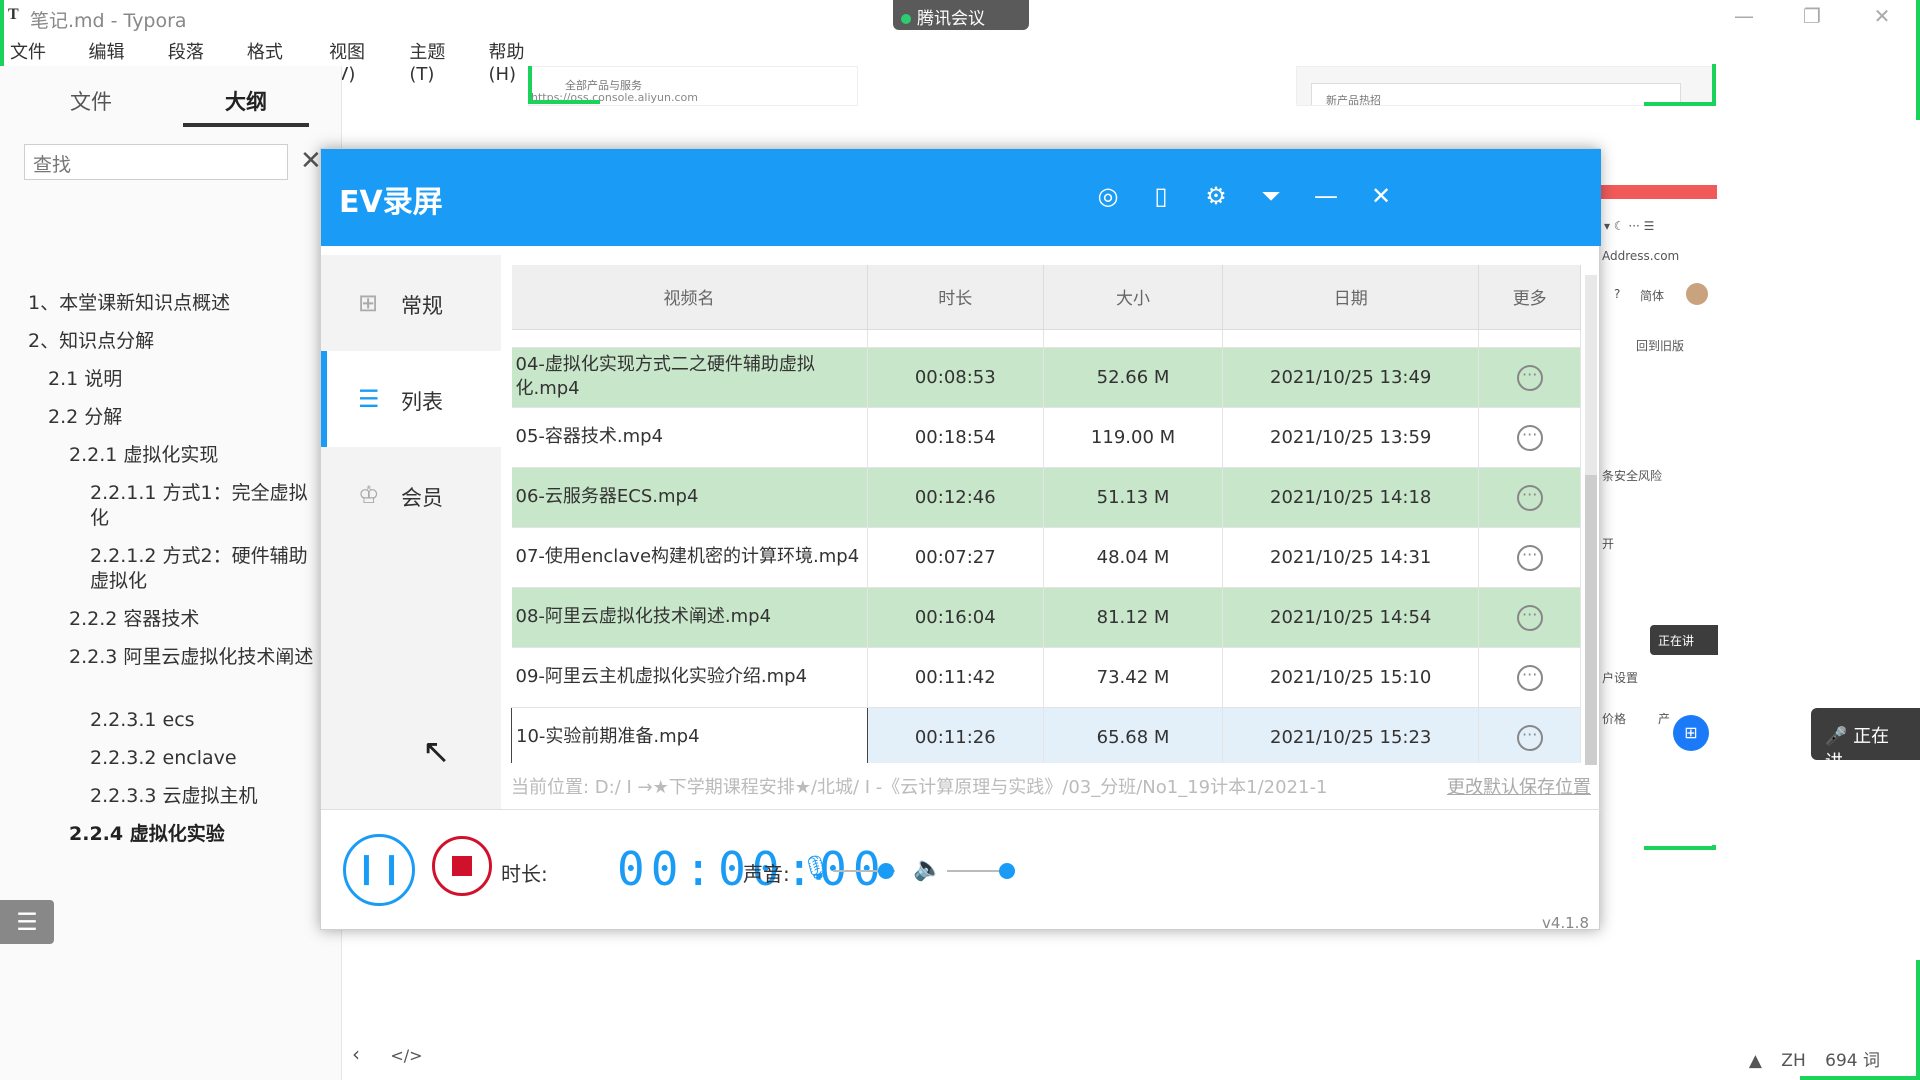 This screenshot has height=1080, width=1920. What do you see at coordinates (129, 303) in the screenshot?
I see `outline-item: 1、本堂课新知识点概述` at bounding box center [129, 303].